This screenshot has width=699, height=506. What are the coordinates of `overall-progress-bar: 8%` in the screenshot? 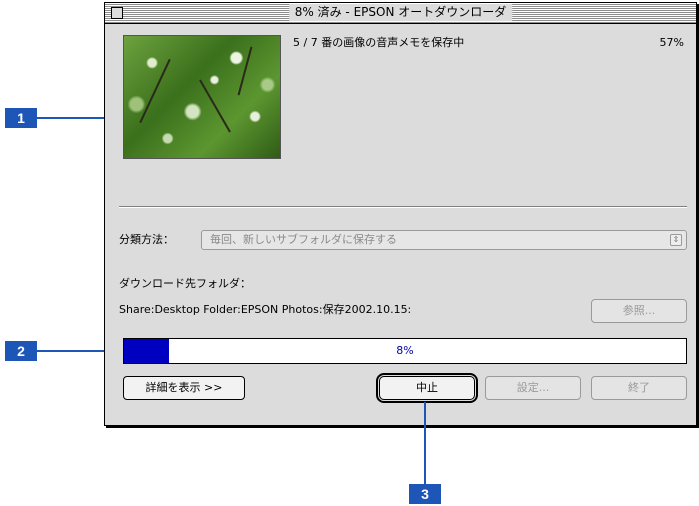 It's located at (405, 351).